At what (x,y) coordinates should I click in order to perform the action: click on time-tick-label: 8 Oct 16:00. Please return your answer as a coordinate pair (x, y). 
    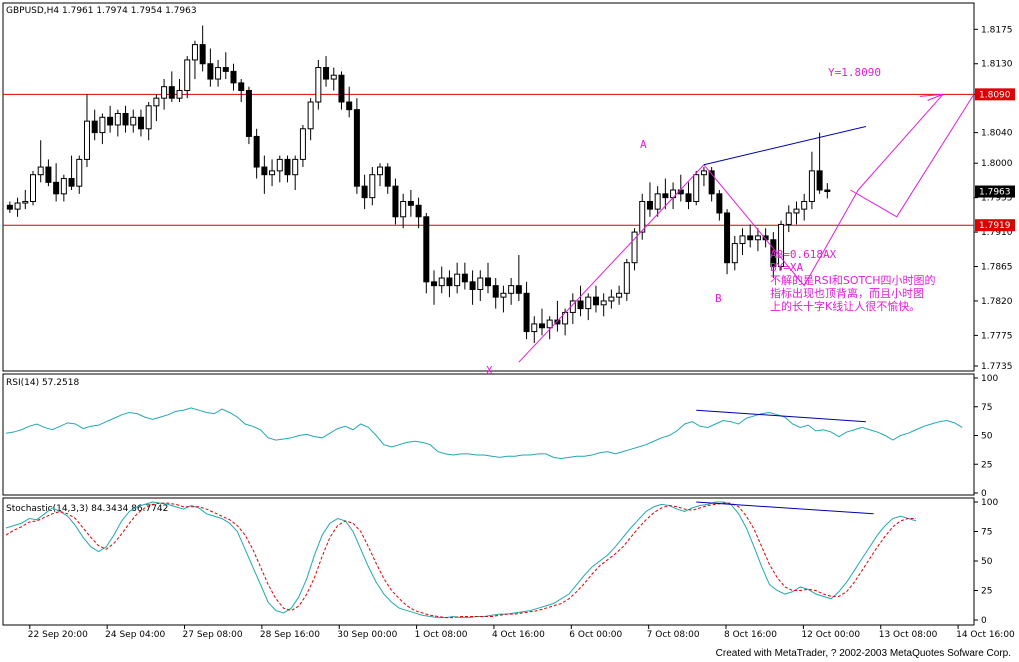
    Looking at the image, I should click on (750, 635).